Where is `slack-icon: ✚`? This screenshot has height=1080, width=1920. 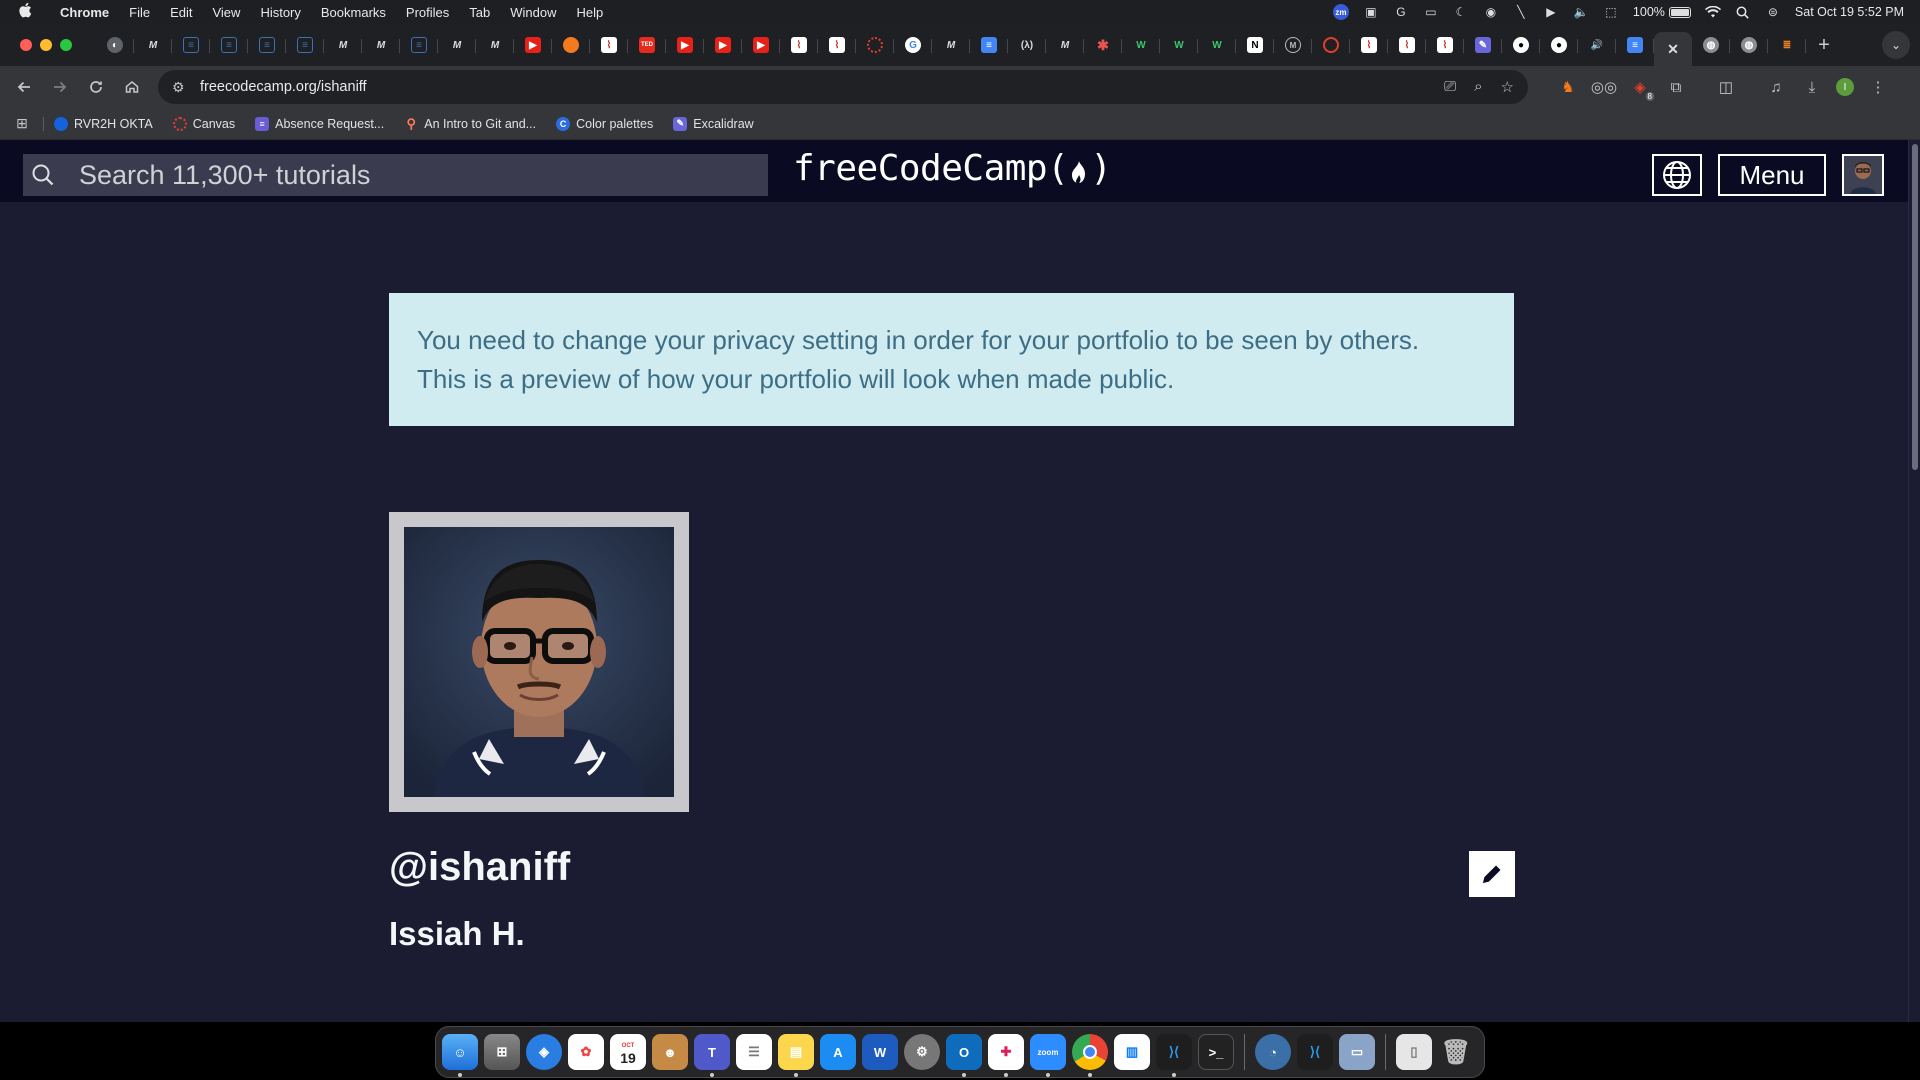 slack-icon: ✚ is located at coordinates (1006, 1055).